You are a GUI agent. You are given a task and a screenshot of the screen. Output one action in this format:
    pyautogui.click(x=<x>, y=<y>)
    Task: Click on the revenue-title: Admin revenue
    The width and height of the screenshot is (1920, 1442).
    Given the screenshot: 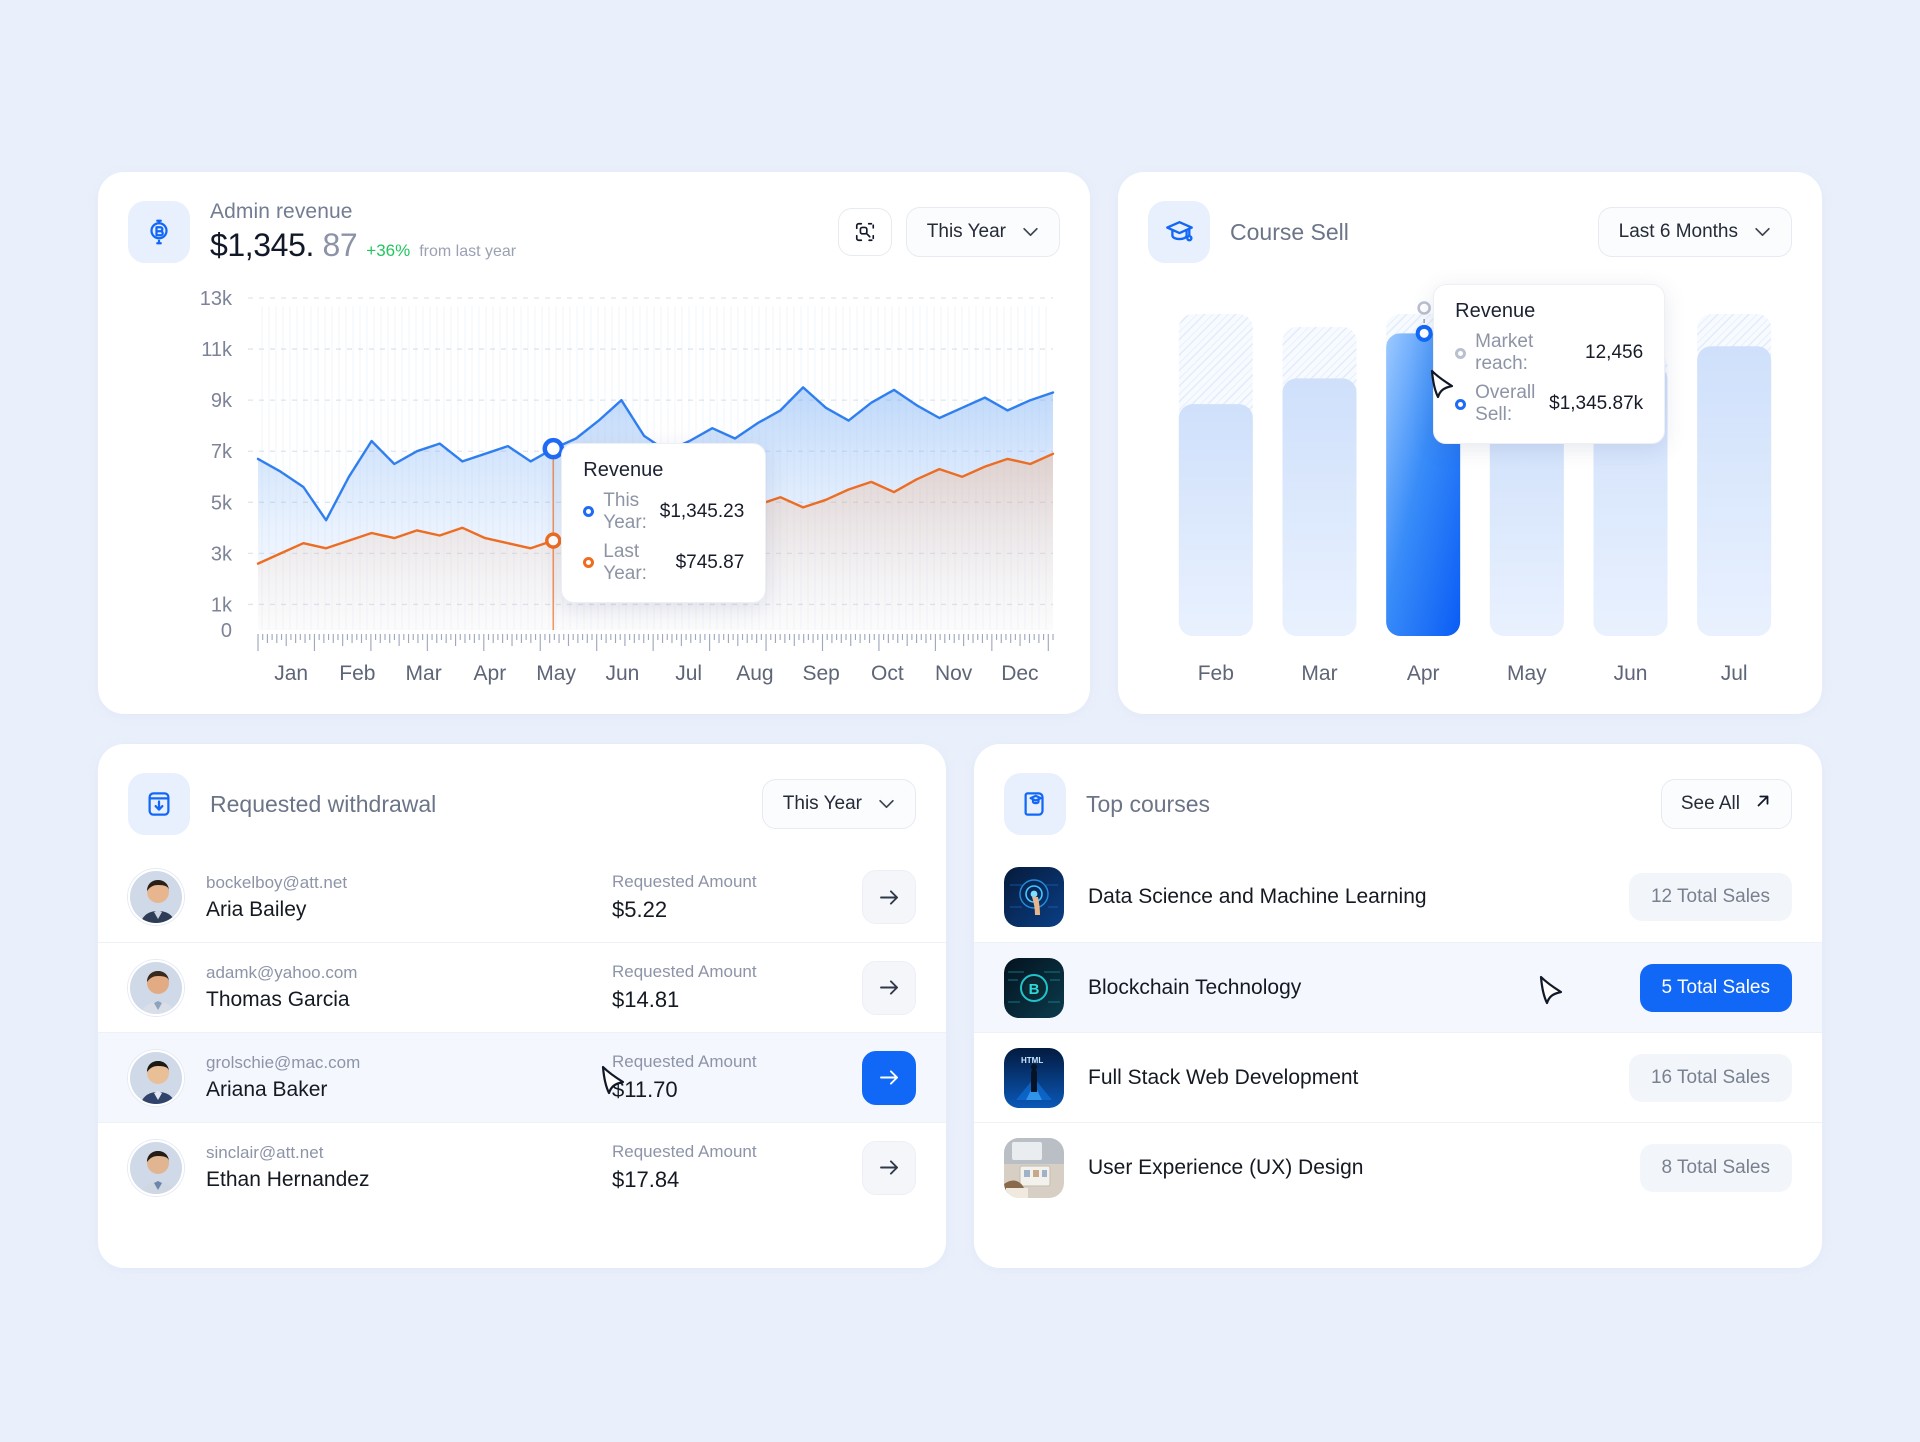 What is the action you would take?
    pyautogui.click(x=281, y=211)
    